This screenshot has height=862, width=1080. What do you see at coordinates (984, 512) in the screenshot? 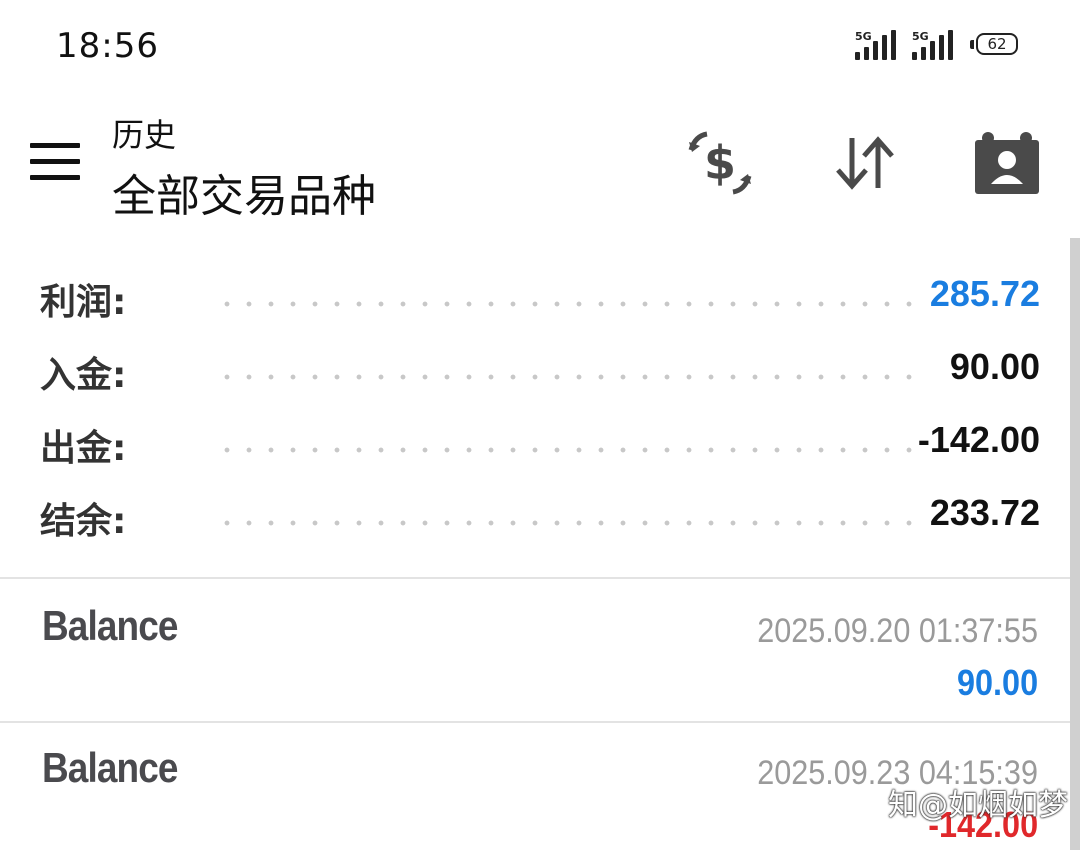
I see `balance-value: 233.72` at bounding box center [984, 512].